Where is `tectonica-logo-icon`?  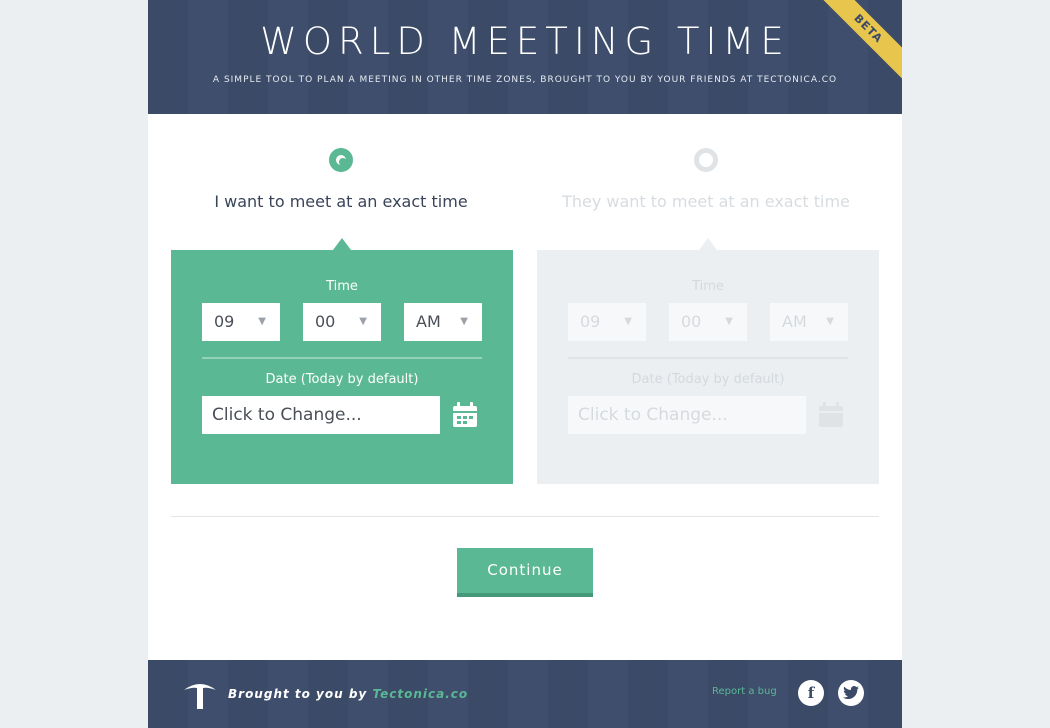
tectonica-logo-icon is located at coordinates (200, 695).